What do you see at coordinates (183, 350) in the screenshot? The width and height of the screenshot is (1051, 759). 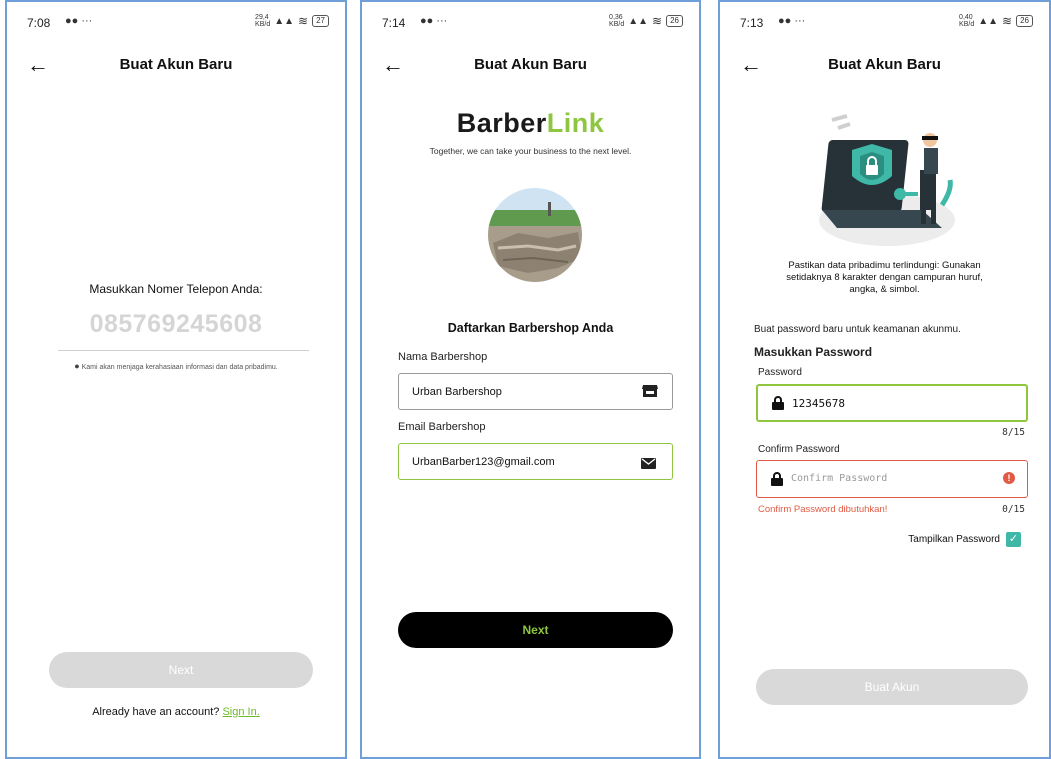 I see `input-underline` at bounding box center [183, 350].